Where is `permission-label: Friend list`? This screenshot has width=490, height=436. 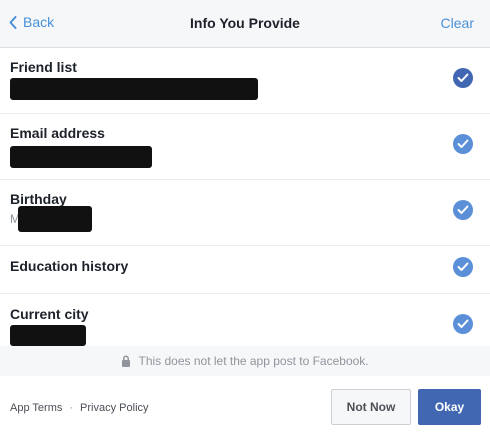
permission-label: Friend list is located at coordinates (43, 67).